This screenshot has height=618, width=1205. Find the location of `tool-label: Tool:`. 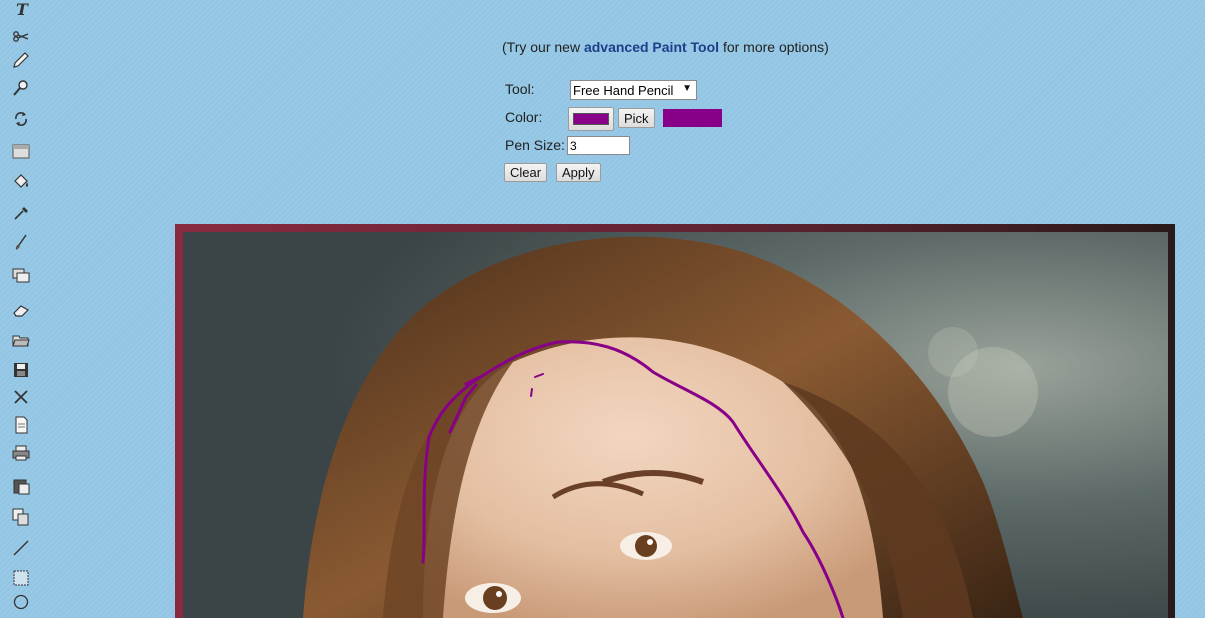

tool-label: Tool: is located at coordinates (520, 89).